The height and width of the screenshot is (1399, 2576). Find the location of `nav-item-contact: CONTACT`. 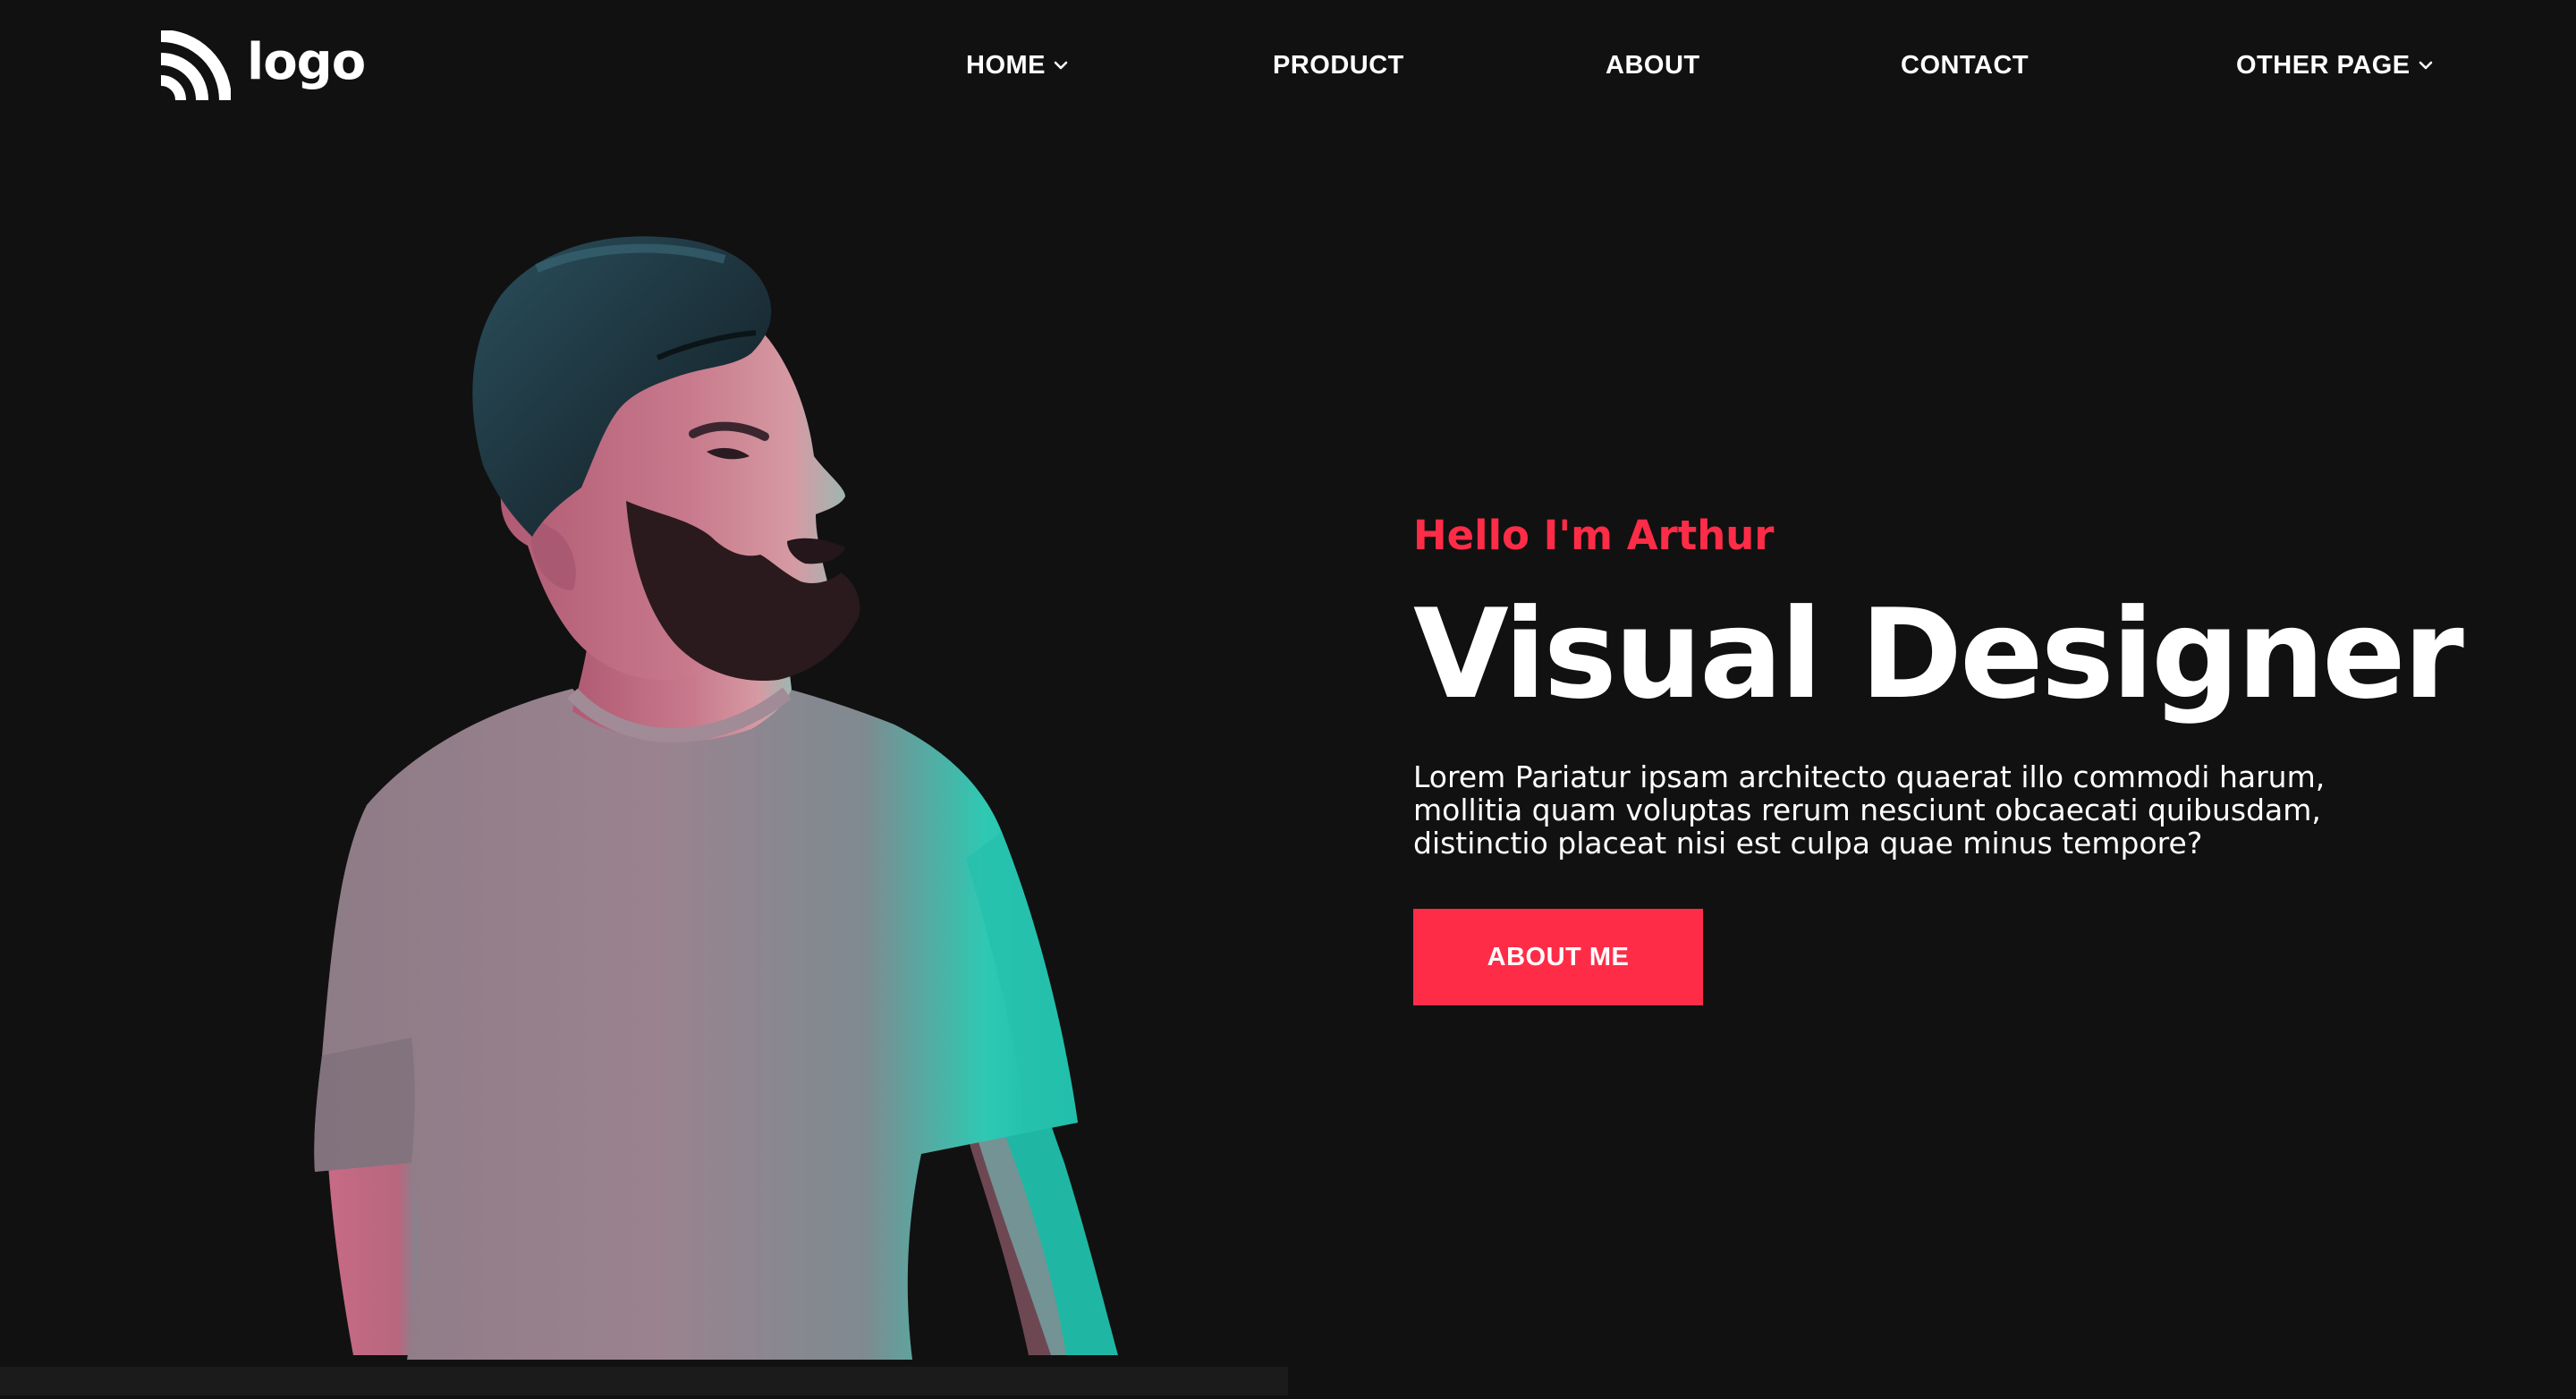

nav-item-contact: CONTACT is located at coordinates (1965, 65).